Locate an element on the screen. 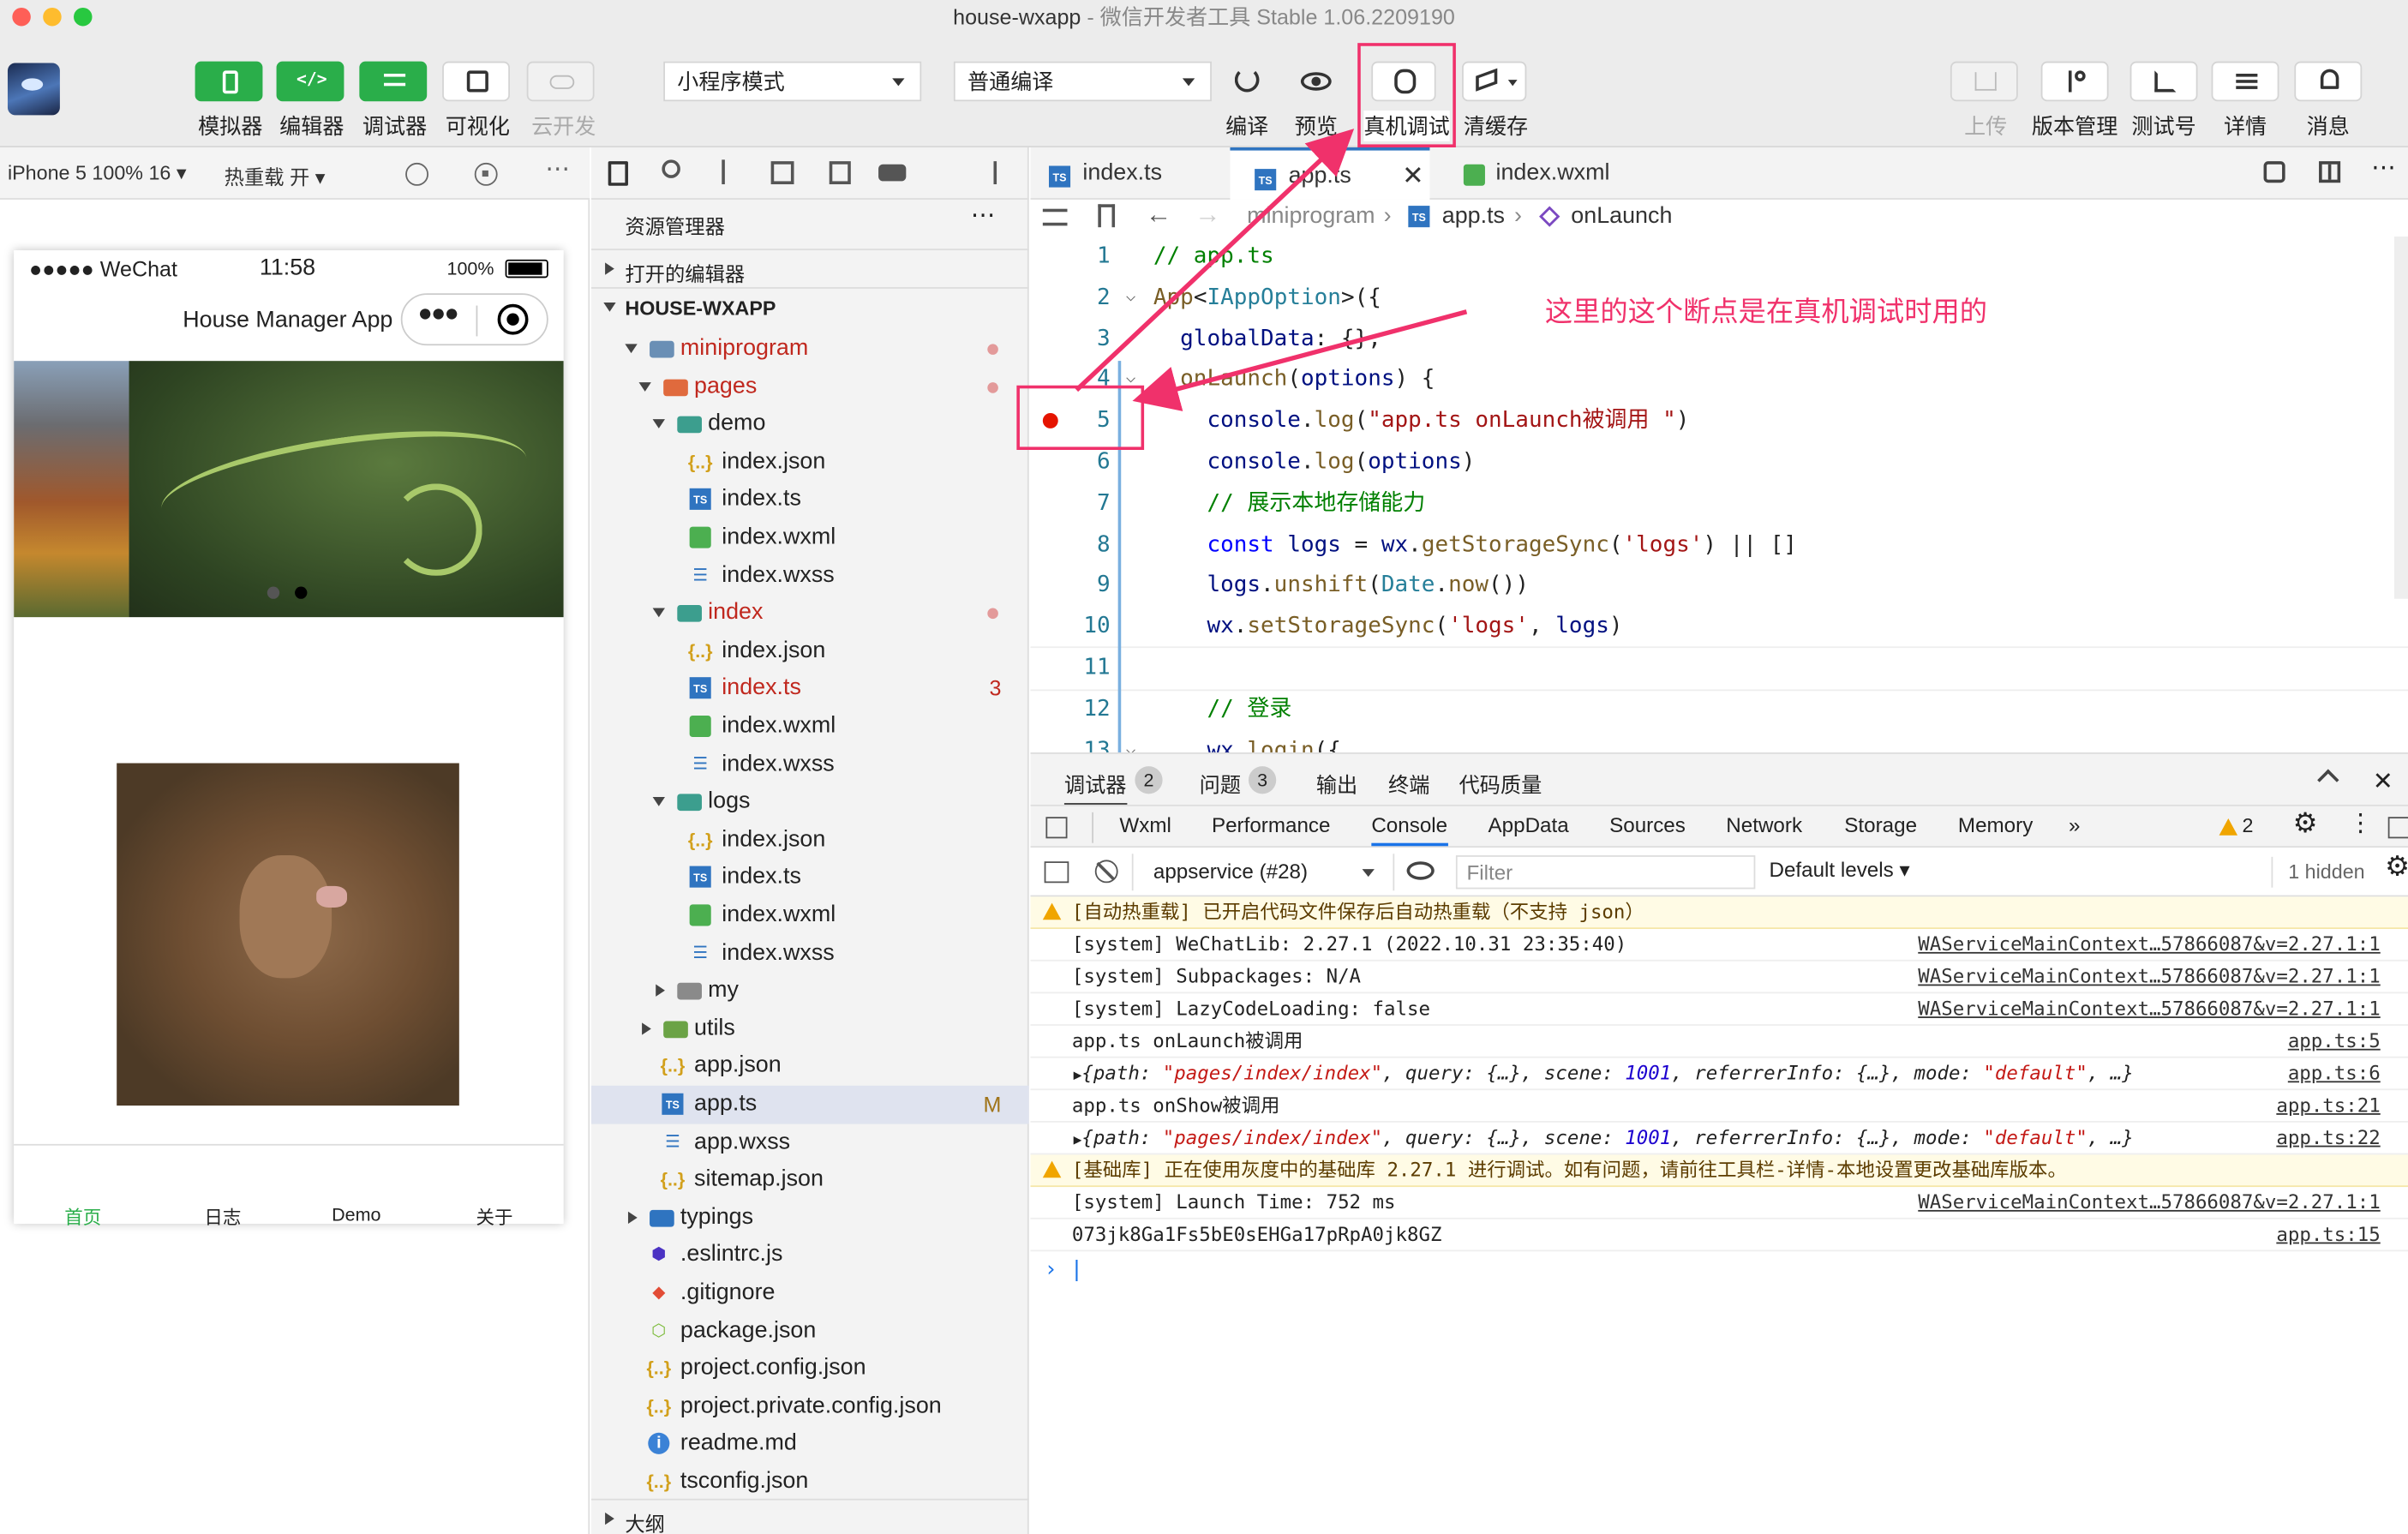  code-line: 5 console.log("app.ts onLaunch被调用 ") is located at coordinates (1719, 421).